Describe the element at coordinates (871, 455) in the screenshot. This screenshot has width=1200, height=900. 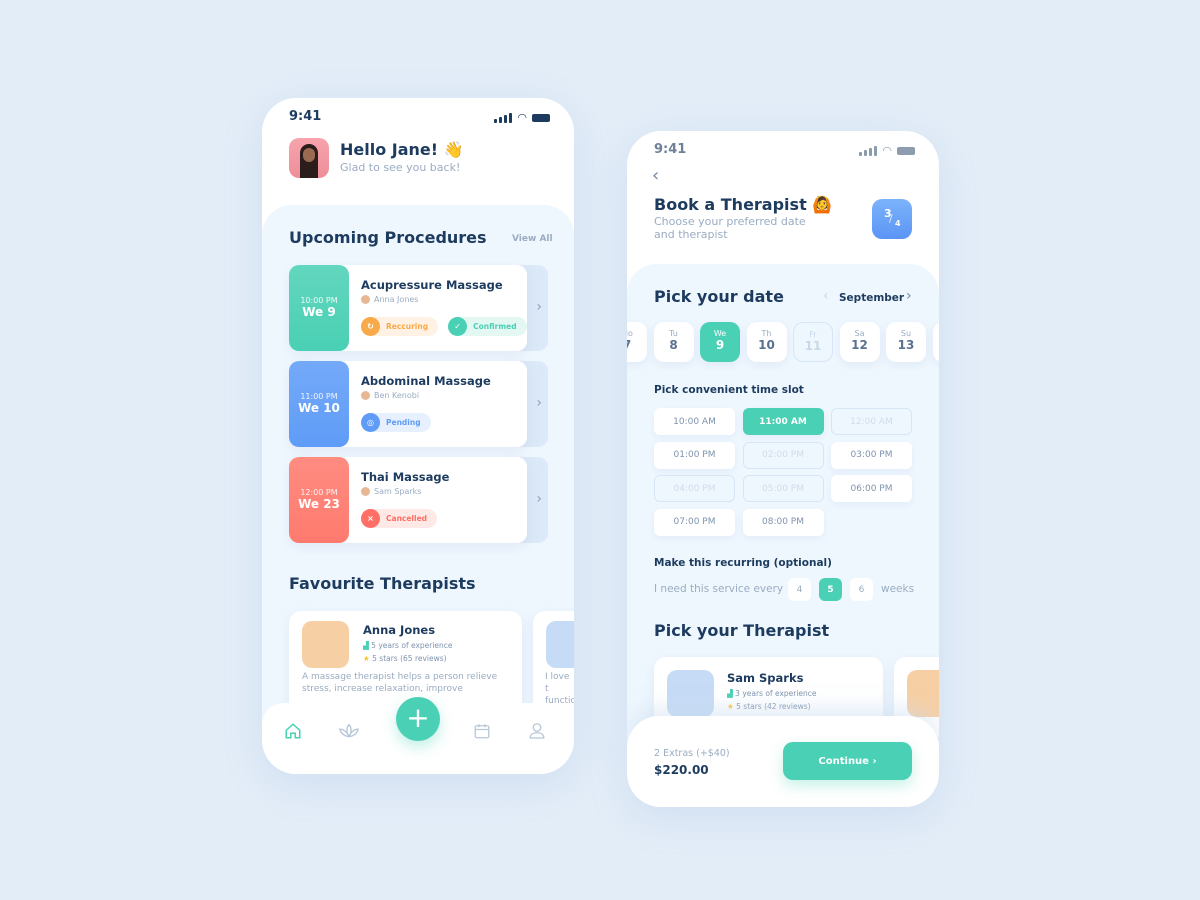
I see `time-slot: 03:00 PM` at that location.